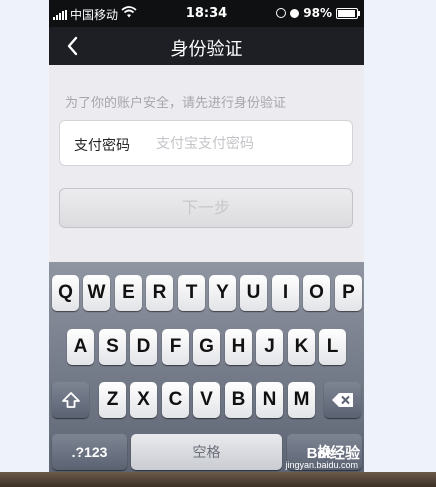  Describe the element at coordinates (175, 400) in the screenshot. I see `key-c: C` at that location.